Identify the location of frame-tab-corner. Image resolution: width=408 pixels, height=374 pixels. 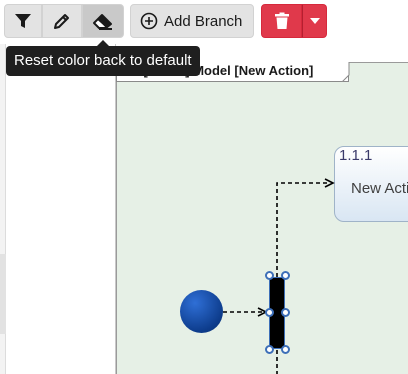
(346, 72).